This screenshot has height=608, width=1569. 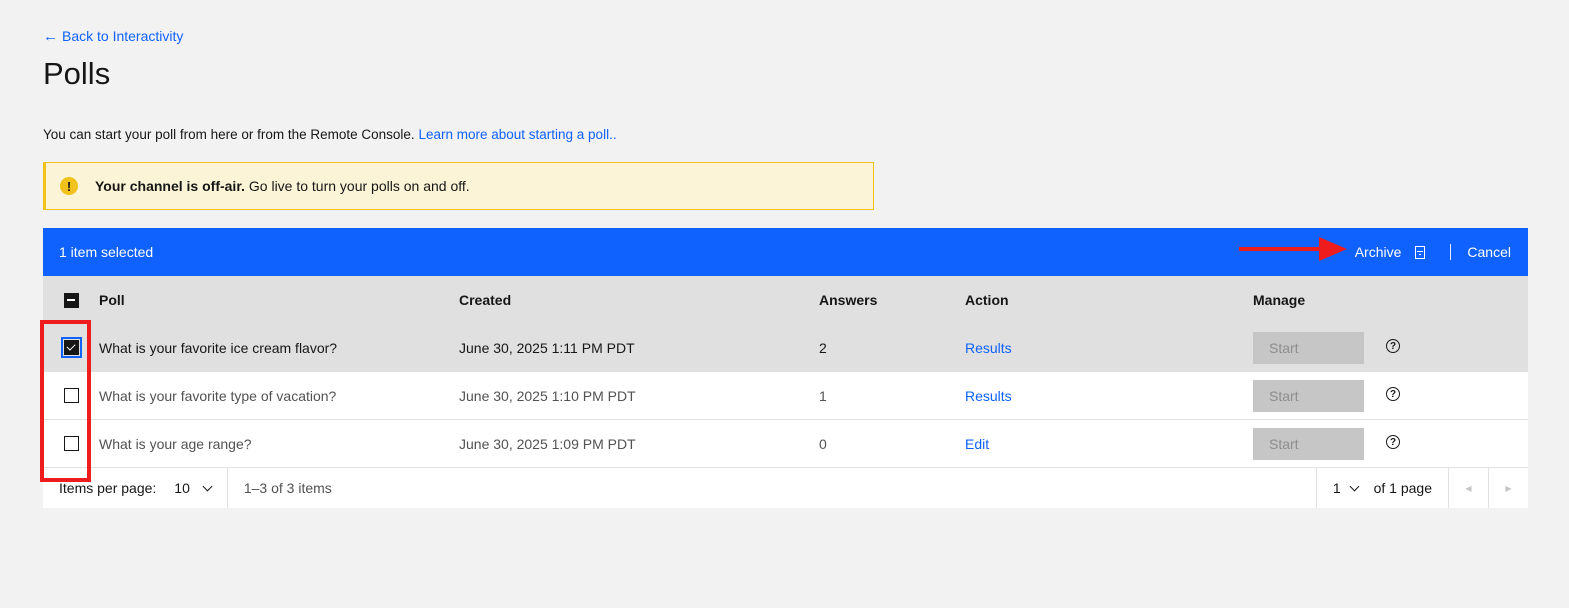 I want to click on created-date: June 30, 2025 1:11 PM PDT, so click(x=547, y=347).